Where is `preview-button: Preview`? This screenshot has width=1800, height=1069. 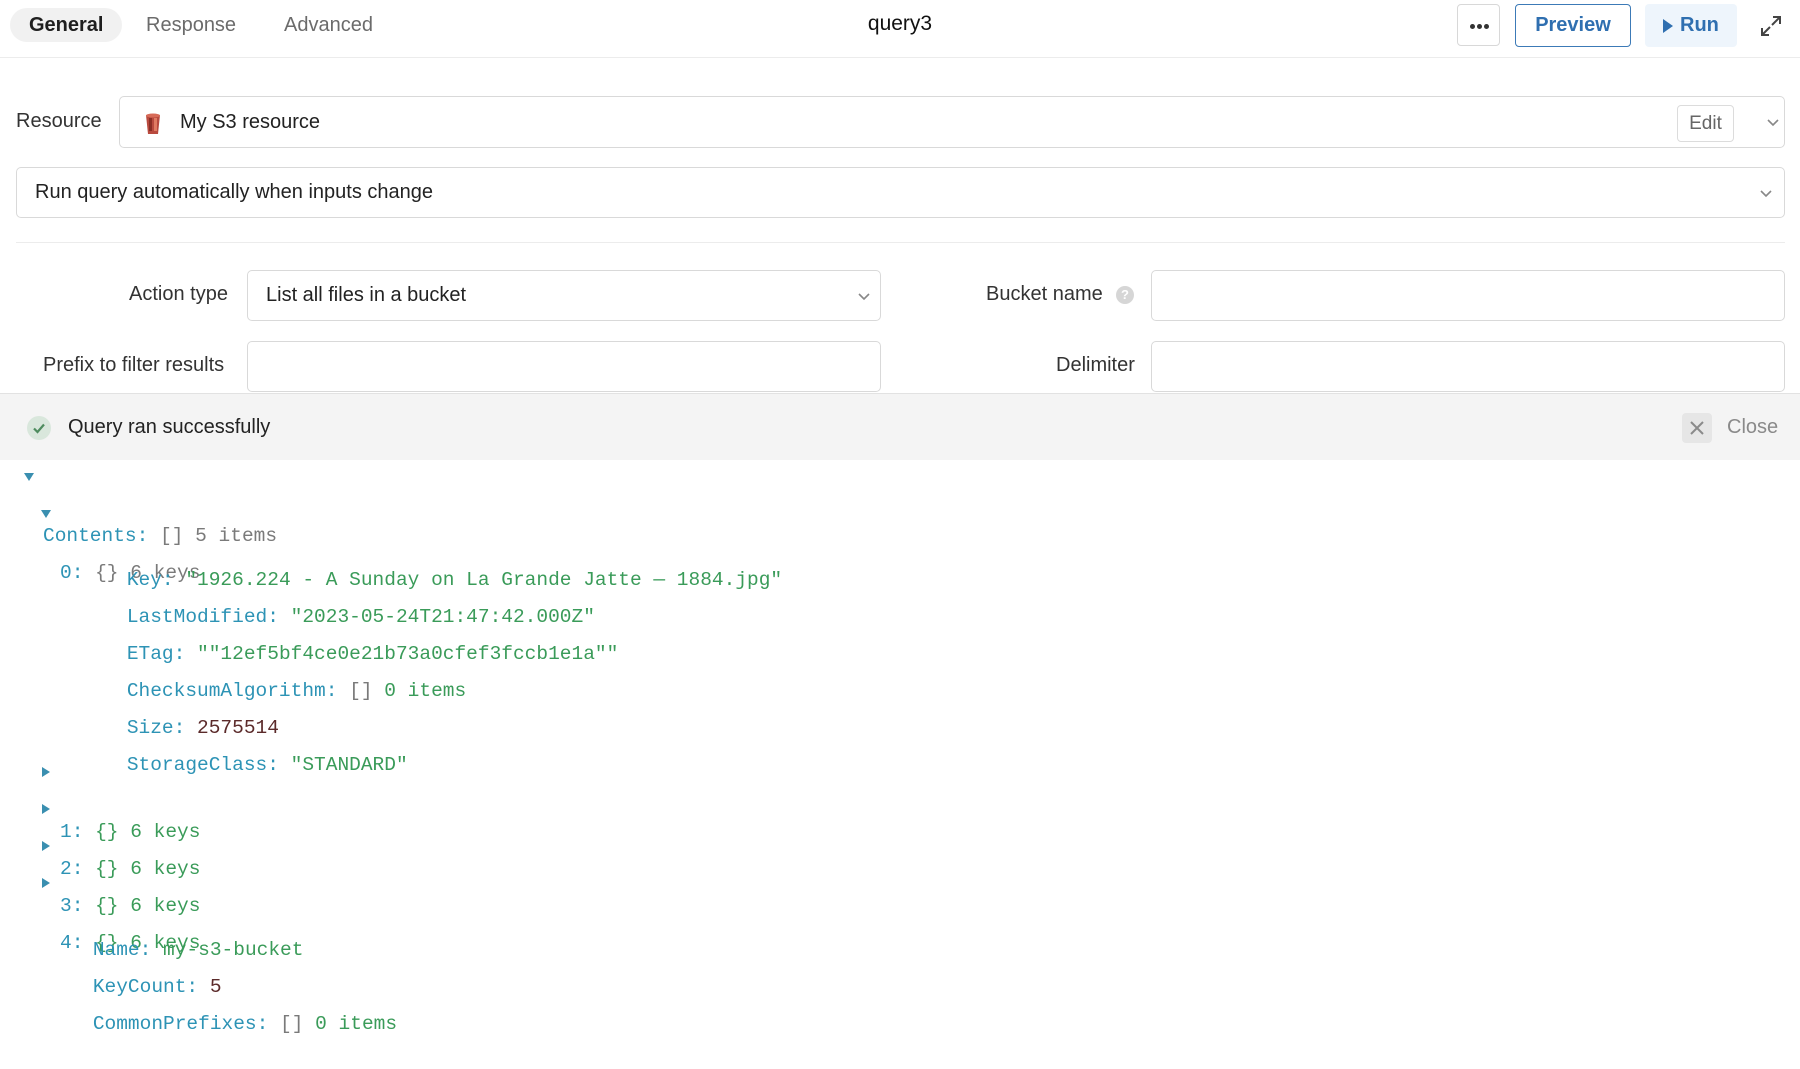 preview-button: Preview is located at coordinates (1573, 25).